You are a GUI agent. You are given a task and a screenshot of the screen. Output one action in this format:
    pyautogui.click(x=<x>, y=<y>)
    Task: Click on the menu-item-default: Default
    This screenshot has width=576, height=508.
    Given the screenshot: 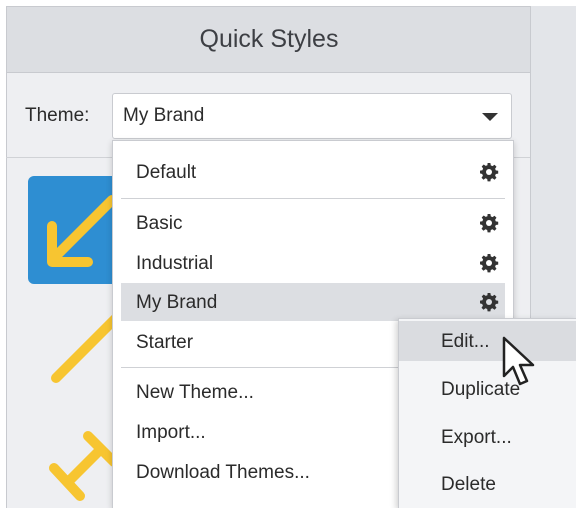 What is the action you would take?
    pyautogui.click(x=313, y=172)
    